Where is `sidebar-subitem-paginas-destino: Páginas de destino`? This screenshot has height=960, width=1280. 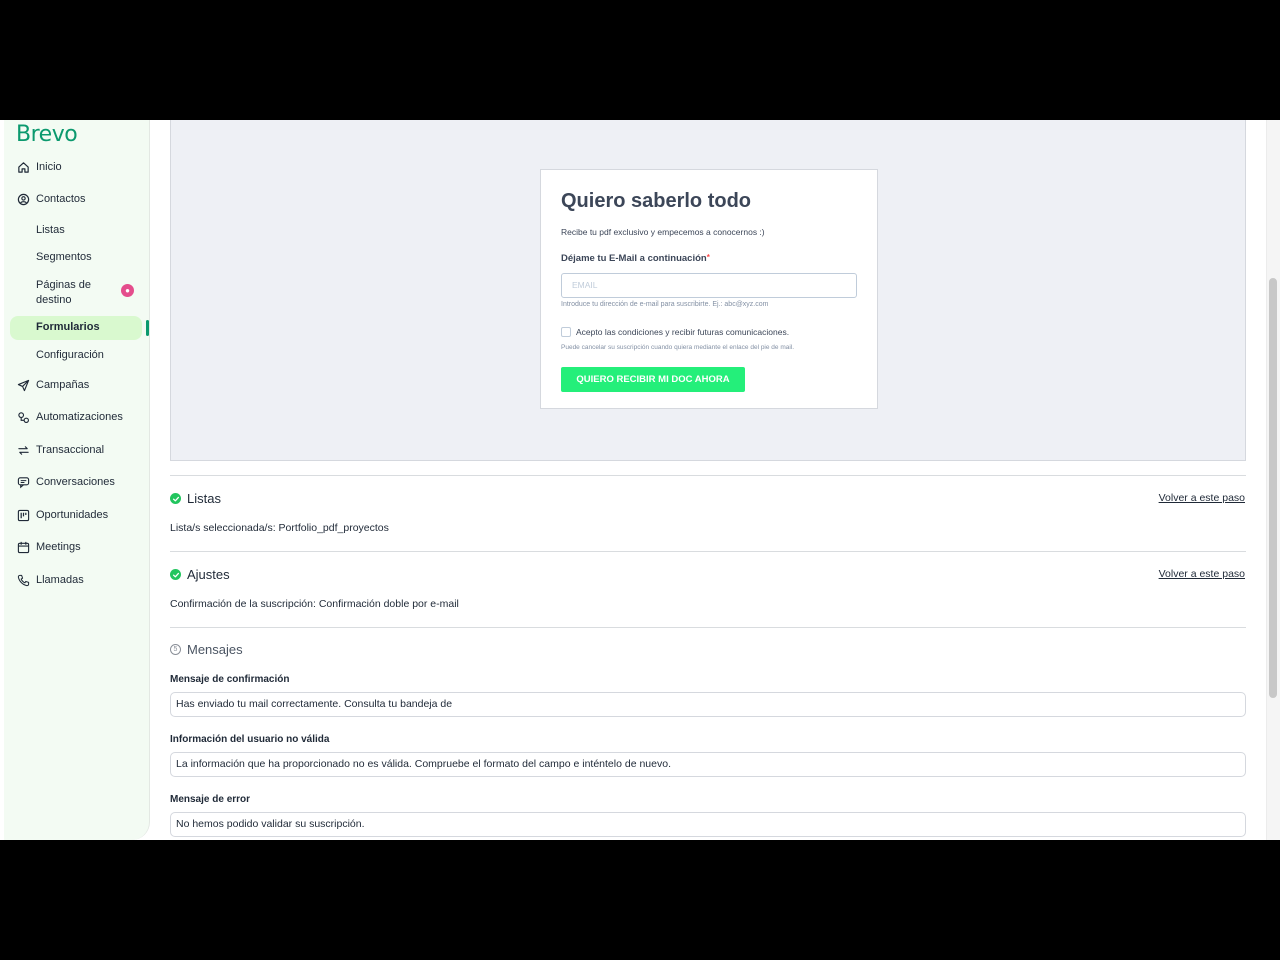
sidebar-subitem-paginas-destino: Páginas de destino is located at coordinates (76, 293).